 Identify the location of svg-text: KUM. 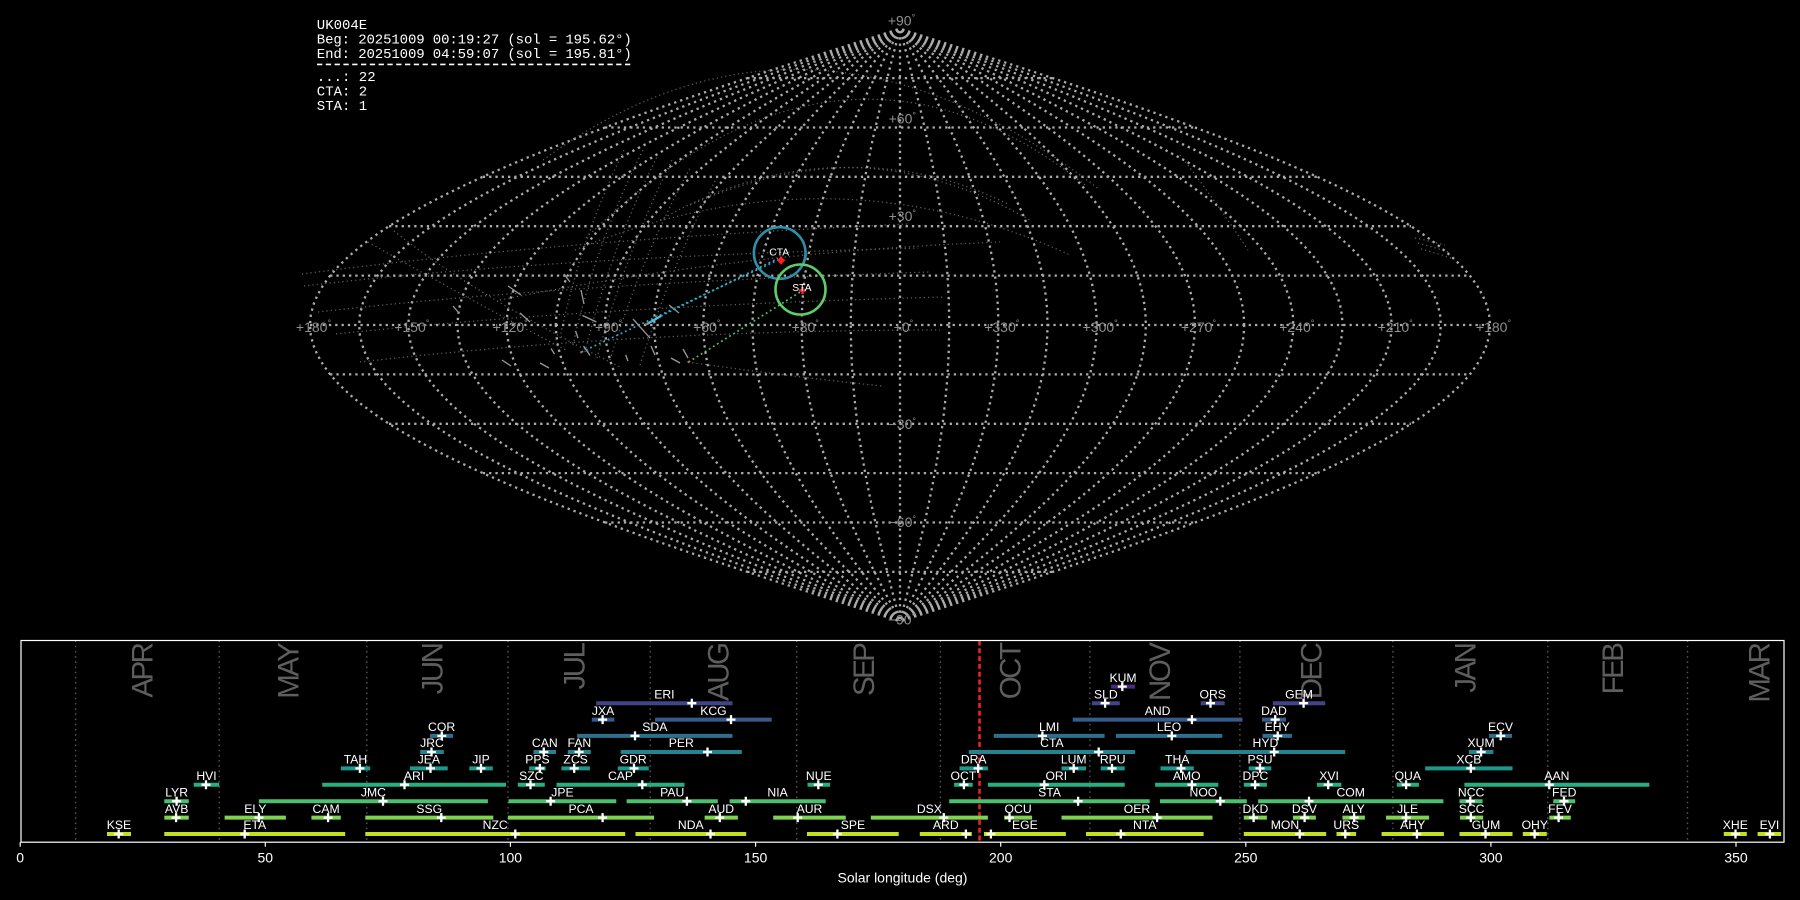
(1122, 678).